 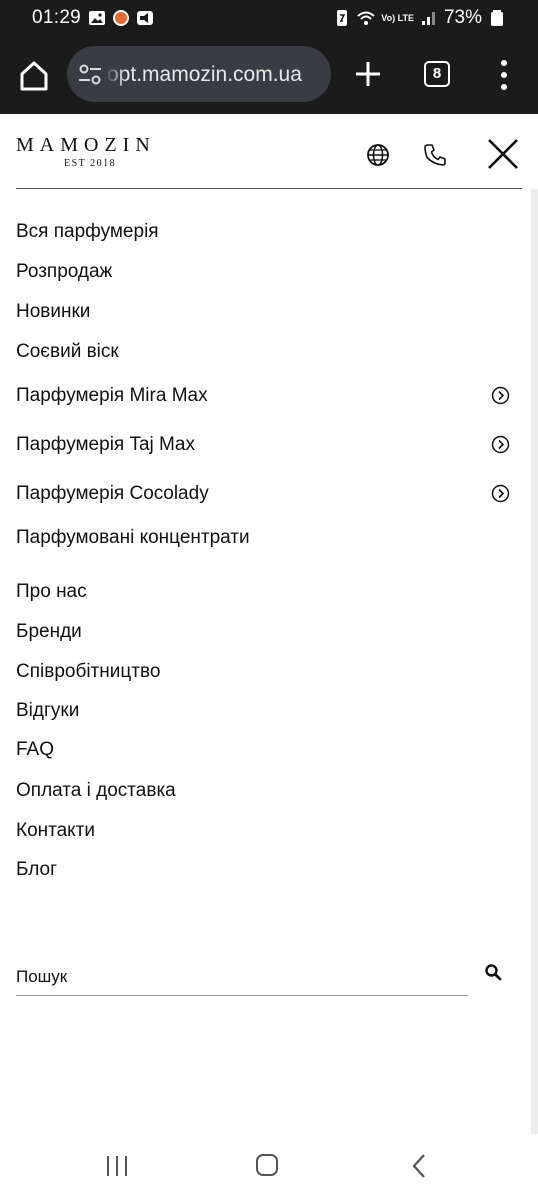 I want to click on menu-item-cocolady: Парфумерія Cocolady, so click(x=266, y=494).